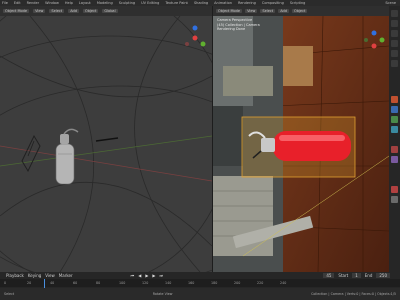  What do you see at coordinates (176, 3) in the screenshot?
I see `tab-texture-paint: Texture Paint` at bounding box center [176, 3].